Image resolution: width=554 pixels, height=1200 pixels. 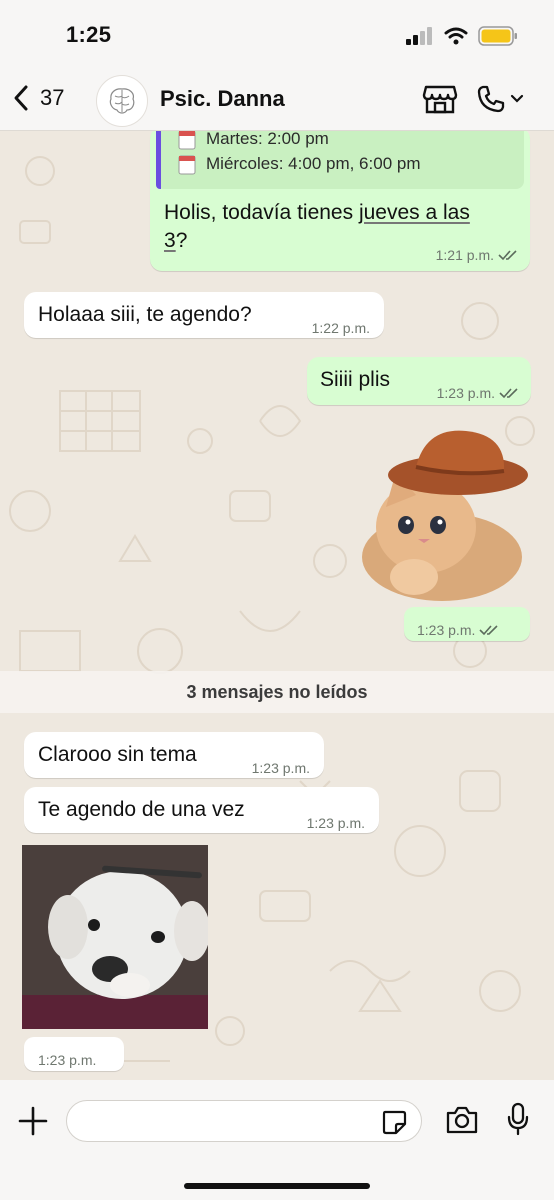 I want to click on chevron-left-icon, so click(x=21, y=98).